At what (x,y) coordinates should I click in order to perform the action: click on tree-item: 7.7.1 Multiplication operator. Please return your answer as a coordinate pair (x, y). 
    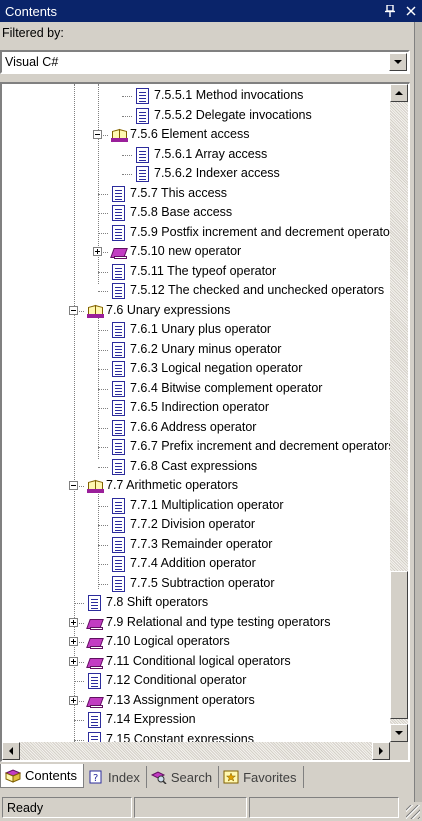
    Looking at the image, I should click on (196, 506).